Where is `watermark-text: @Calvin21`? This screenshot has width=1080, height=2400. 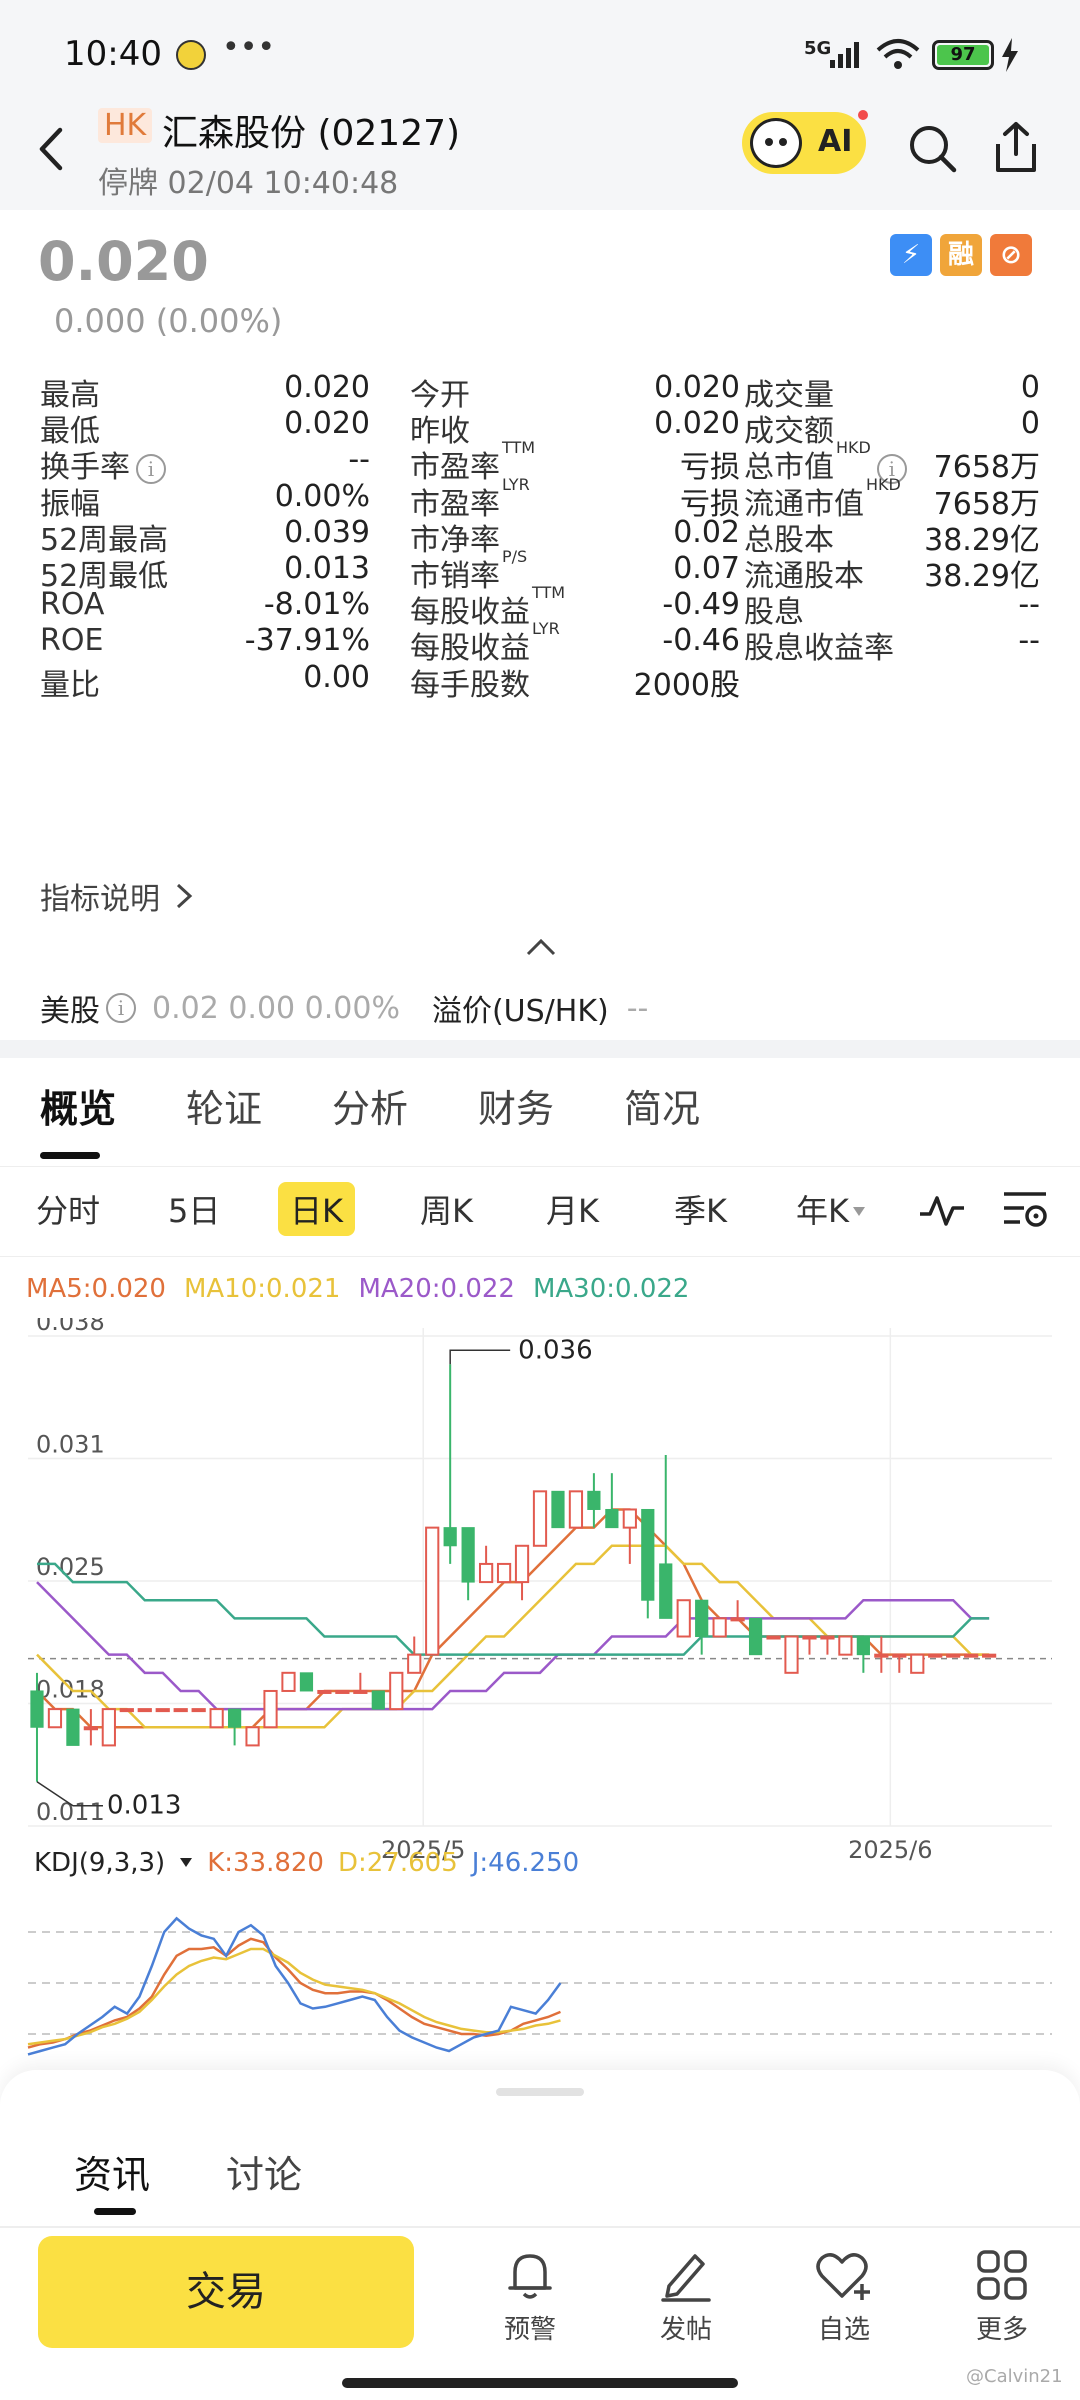
watermark-text: @Calvin21 is located at coordinates (1014, 2376).